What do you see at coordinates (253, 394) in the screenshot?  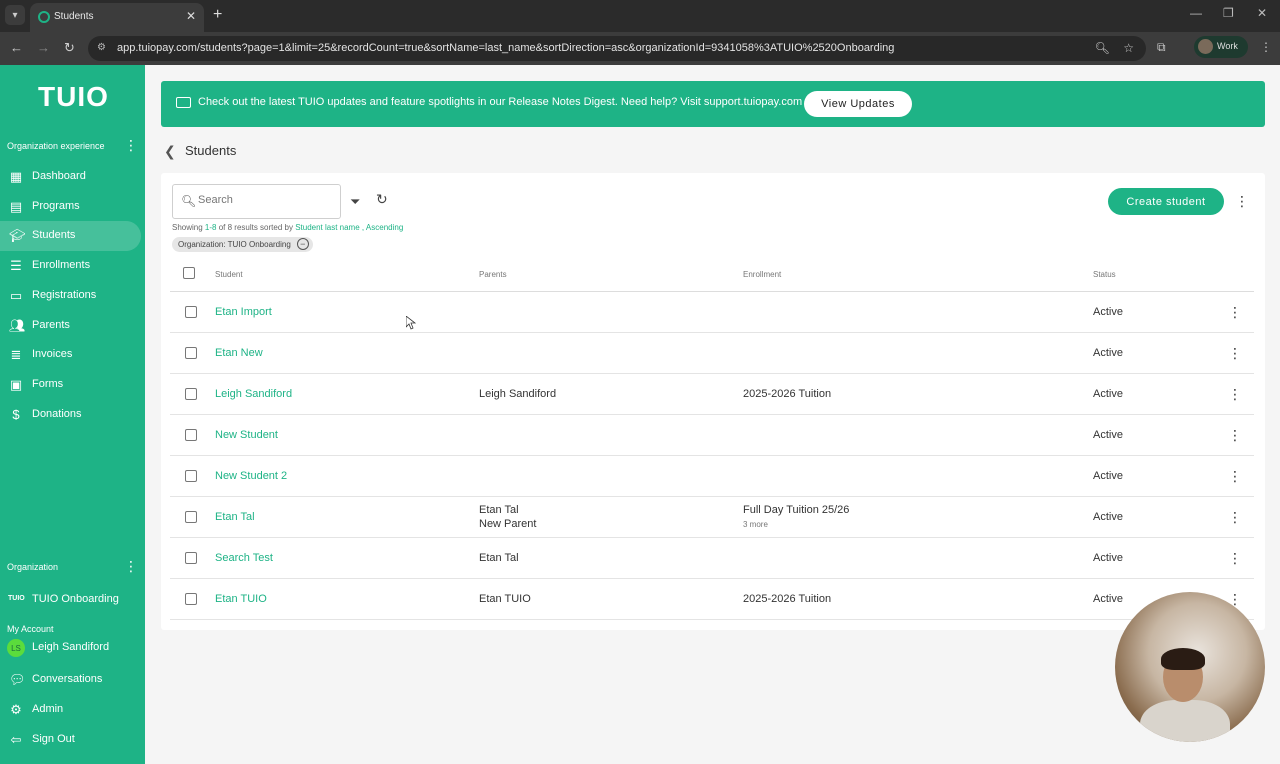 I see `student-link: Leigh Sandiford` at bounding box center [253, 394].